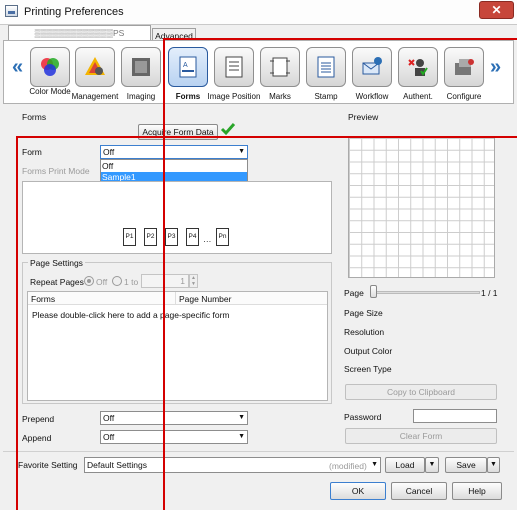 The height and width of the screenshot is (510, 517). I want to click on range-spinner-icon: ▲ ▼, so click(193, 281).